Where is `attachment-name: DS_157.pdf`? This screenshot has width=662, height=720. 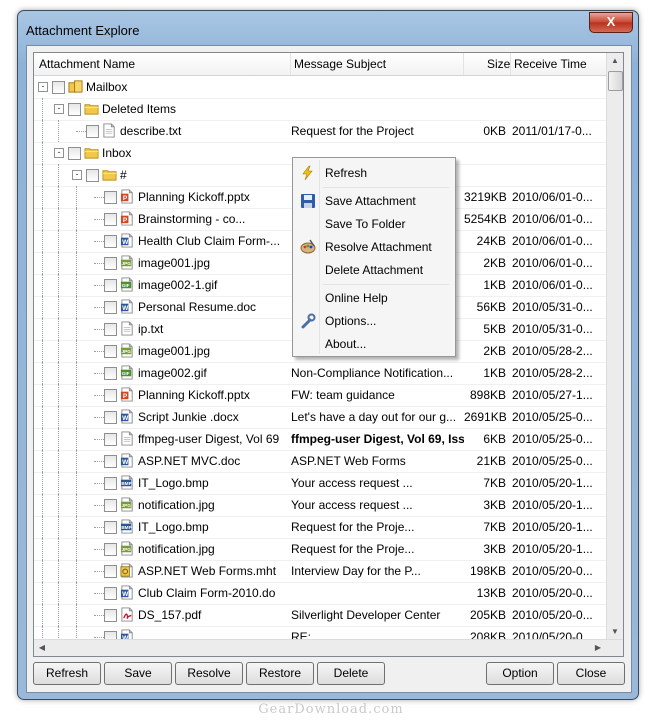 attachment-name: DS_157.pdf is located at coordinates (170, 615).